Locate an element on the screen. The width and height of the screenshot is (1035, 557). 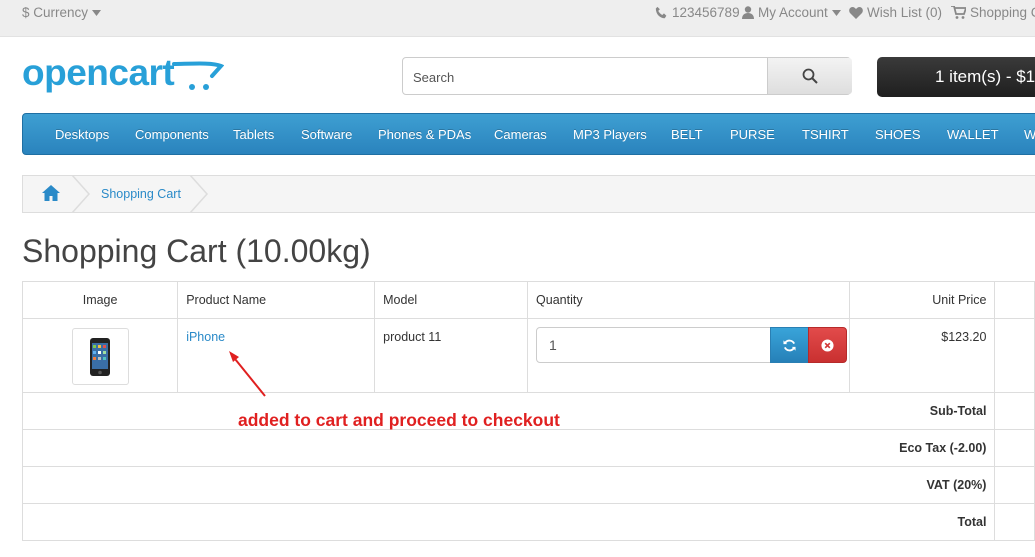
shopping-cart-link: Shopping Cart is located at coordinates (993, 12).